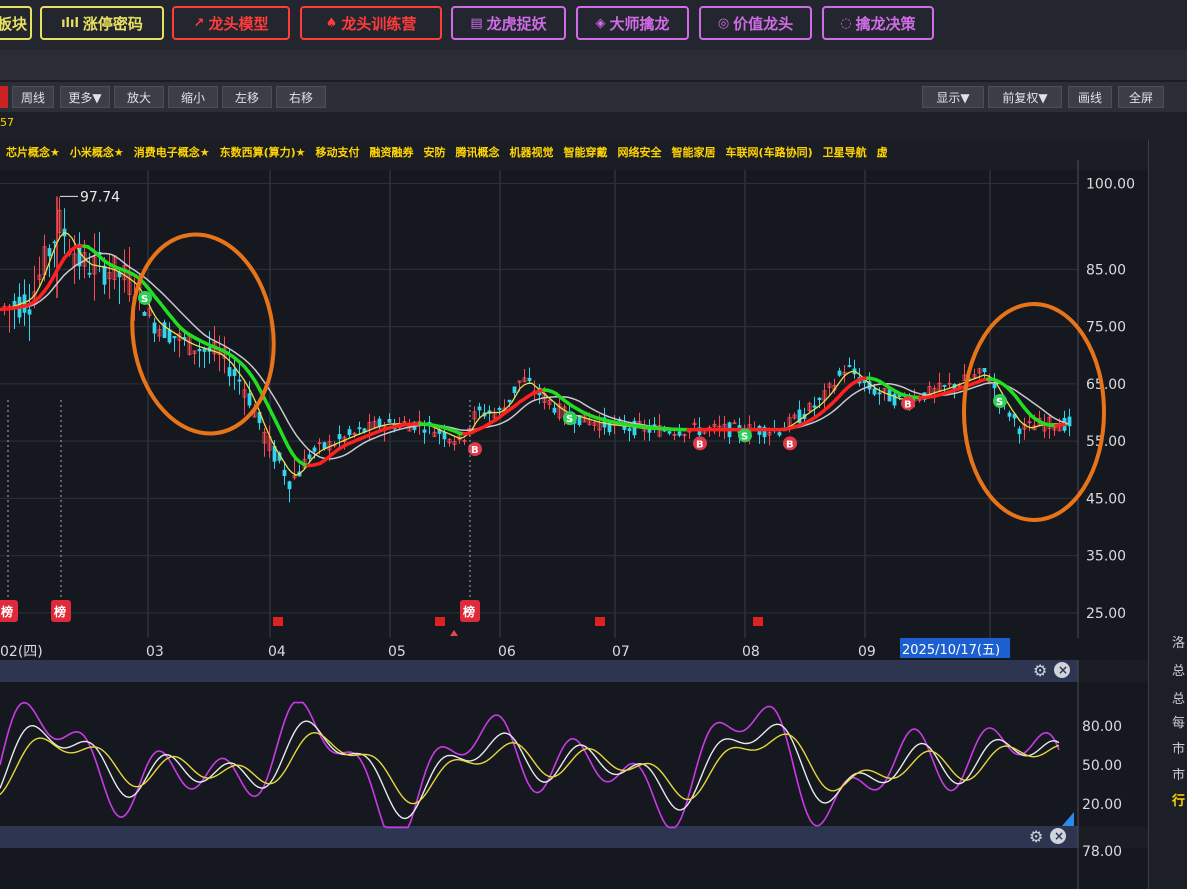  Describe the element at coordinates (1102, 852) in the screenshot. I see `third-panel-axis-label: 78.00` at that location.